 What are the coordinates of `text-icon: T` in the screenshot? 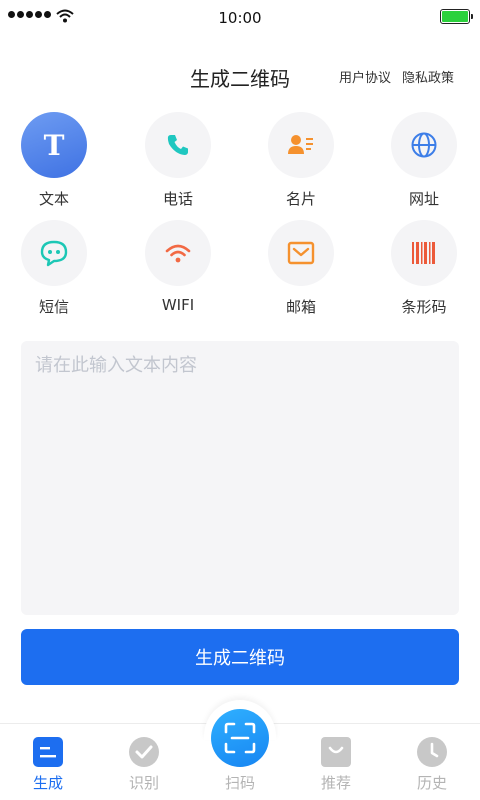 It's located at (54, 145).